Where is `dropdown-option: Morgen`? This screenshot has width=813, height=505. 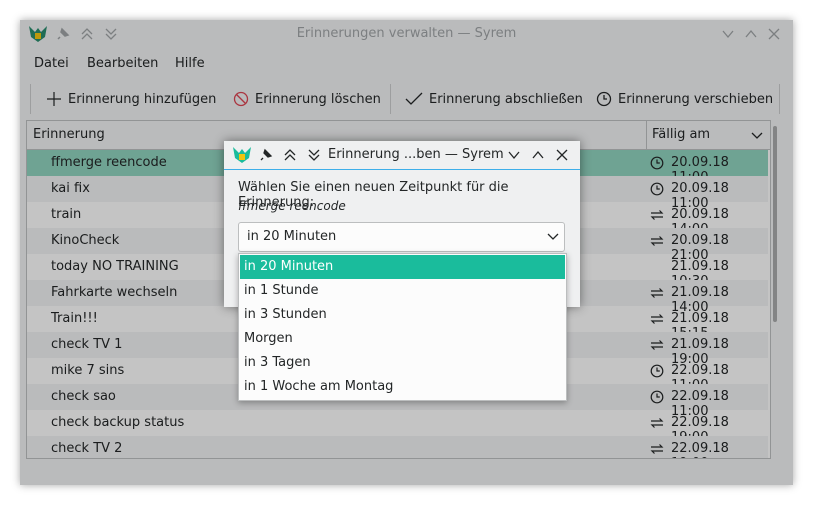
dropdown-option: Morgen is located at coordinates (402, 339).